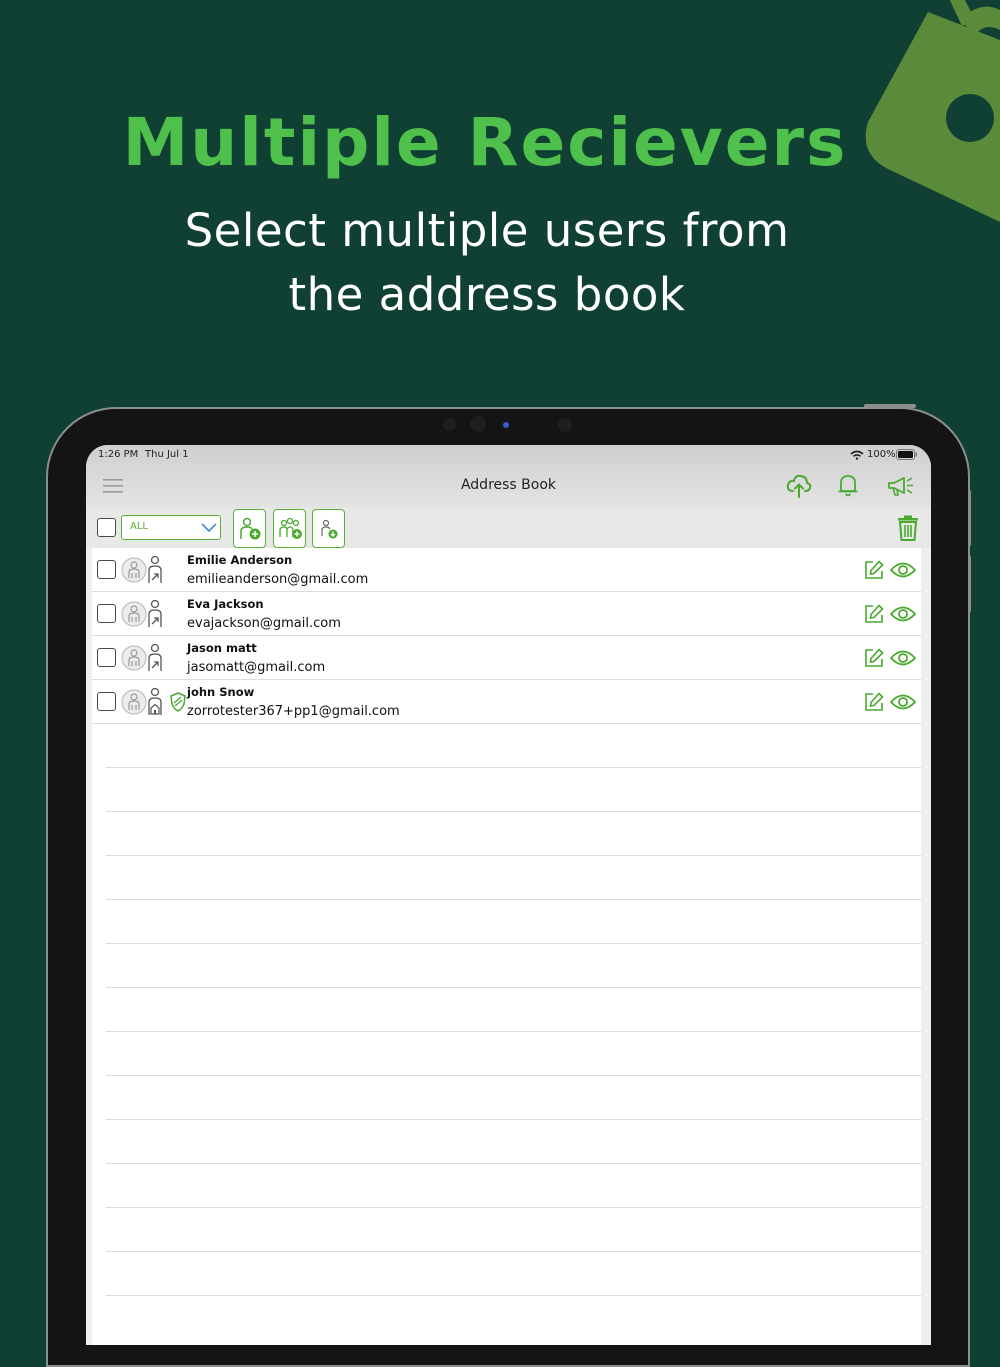  What do you see at coordinates (487, 230) in the screenshot?
I see `promo-subtitle-line-1: Select multiple users from` at bounding box center [487, 230].